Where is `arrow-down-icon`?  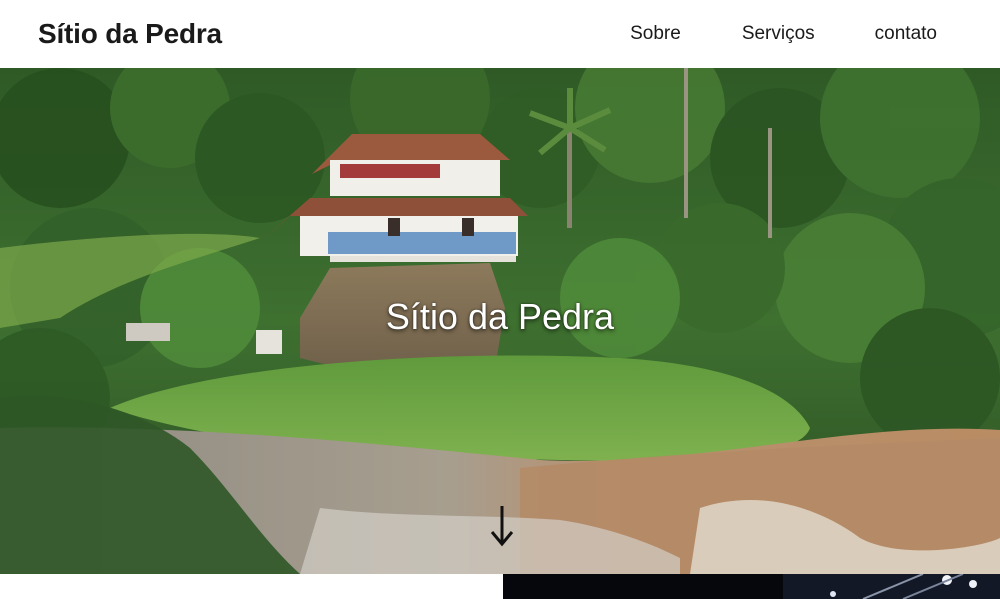
arrow-down-icon is located at coordinates (502, 526).